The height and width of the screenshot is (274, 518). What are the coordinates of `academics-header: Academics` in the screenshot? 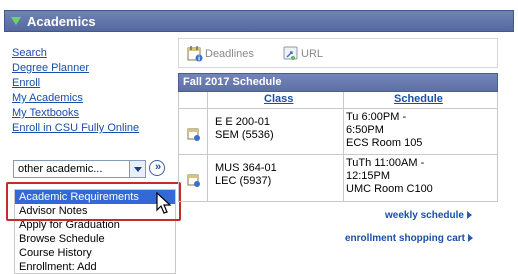 It's located at (259, 20).